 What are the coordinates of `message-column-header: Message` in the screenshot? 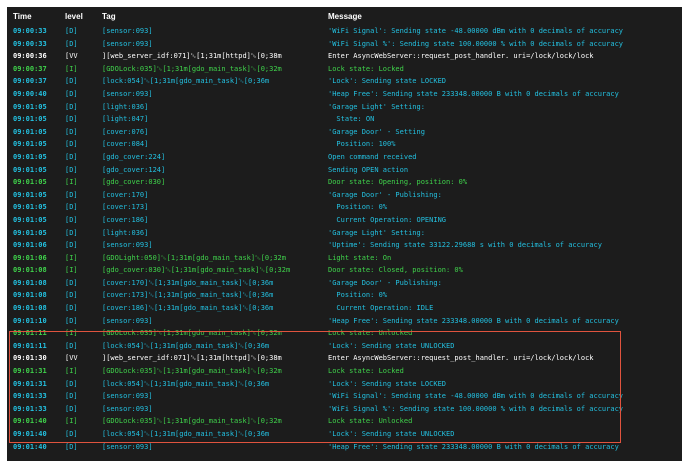 It's located at (345, 16).